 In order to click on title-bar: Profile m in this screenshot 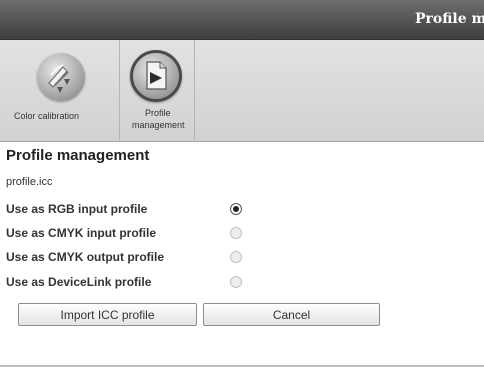, I will do `click(242, 20)`.